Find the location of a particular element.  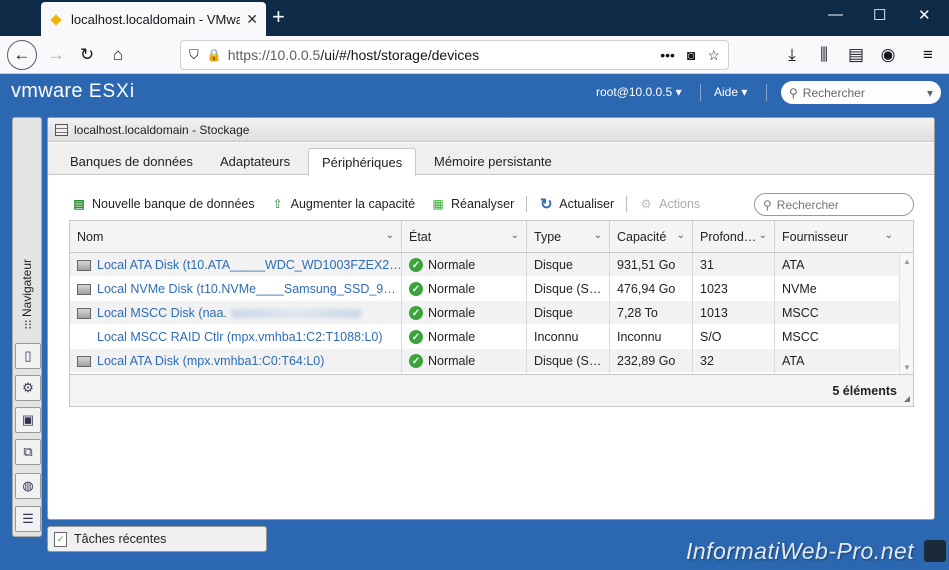

device-name: Local MSCC Disk (naa. is located at coordinates (162, 313).